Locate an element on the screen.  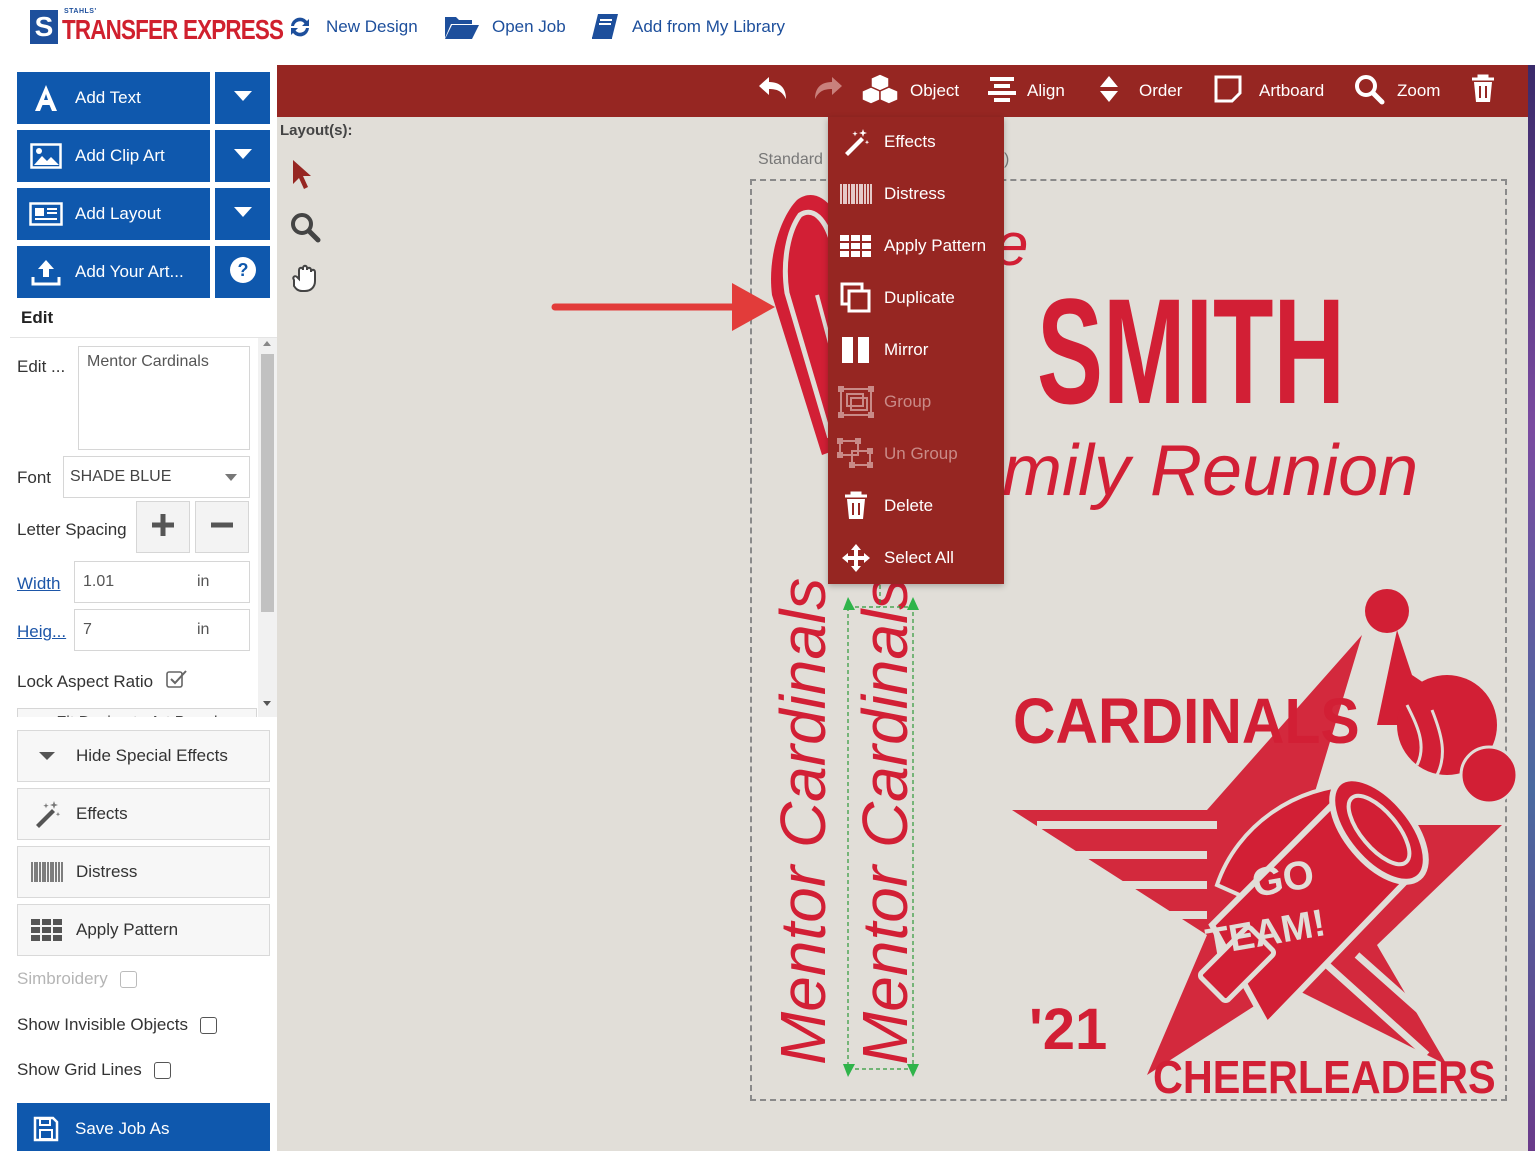
trash-icon is located at coordinates (1483, 91).